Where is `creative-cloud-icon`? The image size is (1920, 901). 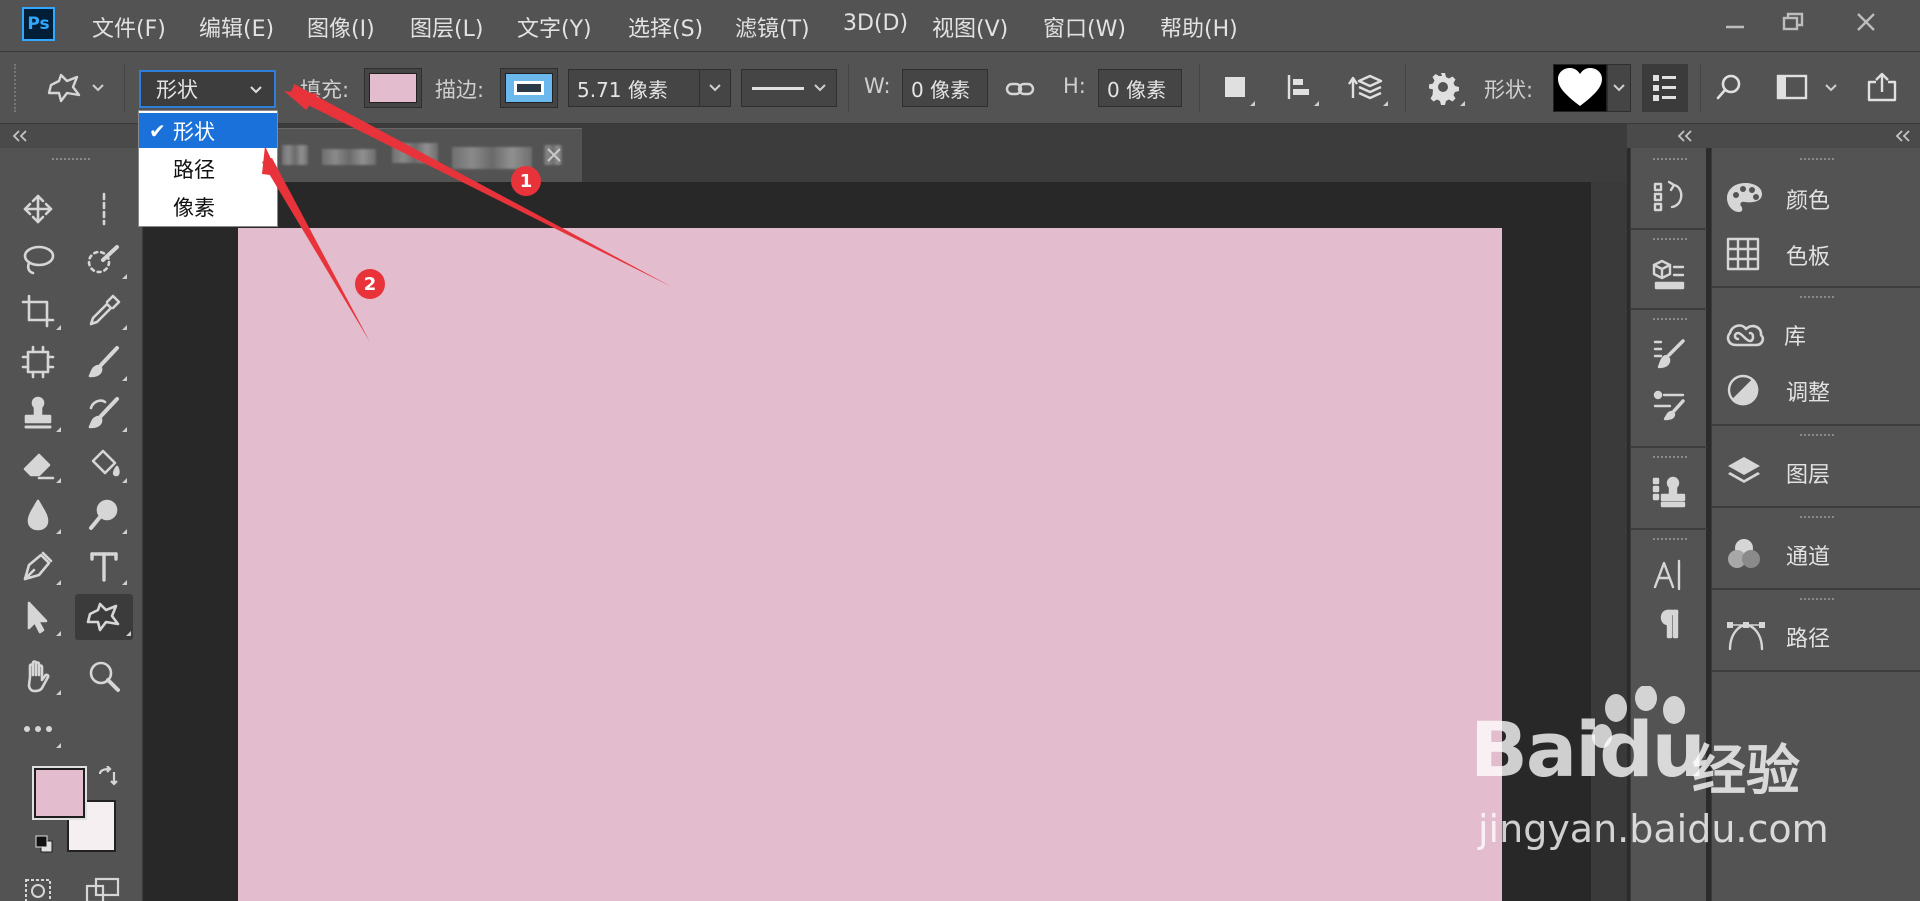
creative-cloud-icon is located at coordinates (1745, 335).